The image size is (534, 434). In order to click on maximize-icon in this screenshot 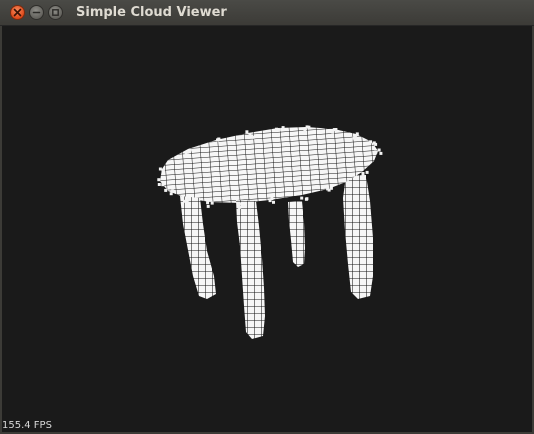, I will do `click(55, 12)`.